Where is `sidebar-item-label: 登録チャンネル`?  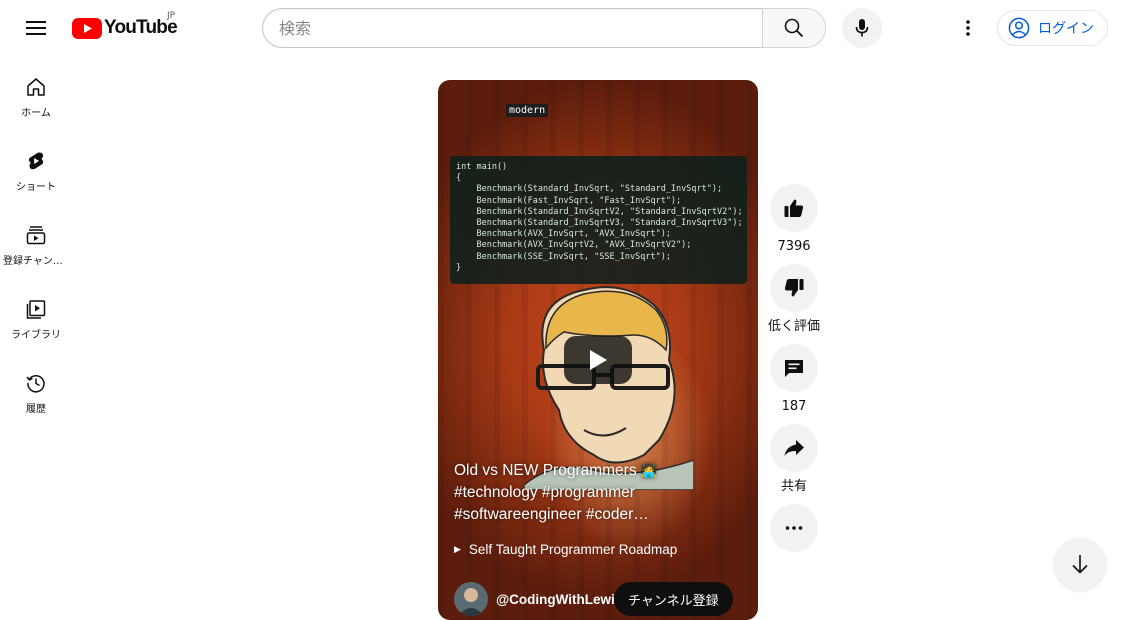
sidebar-item-label: 登録チャンネル is located at coordinates (36, 261).